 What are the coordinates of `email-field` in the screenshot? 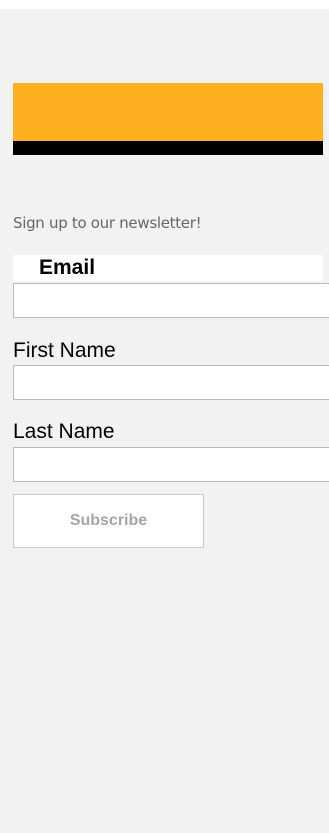 It's located at (171, 300).